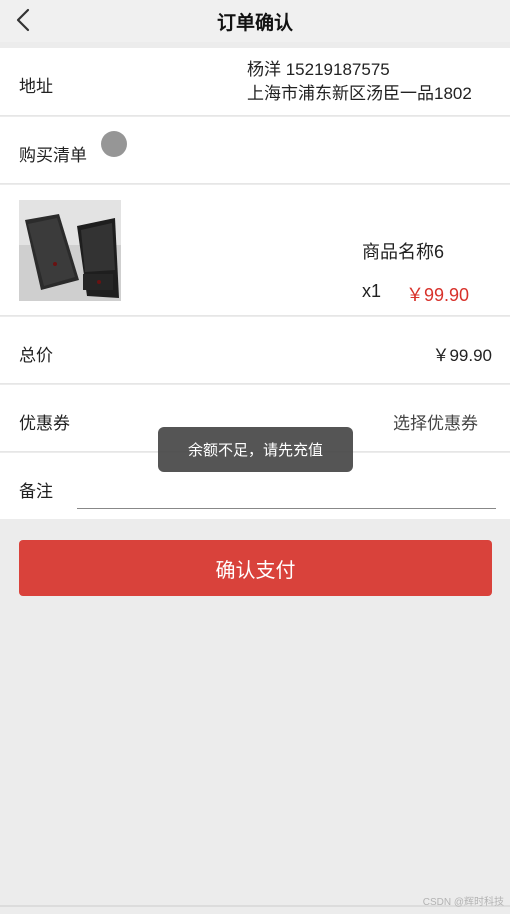 The height and width of the screenshot is (914, 510). What do you see at coordinates (438, 295) in the screenshot?
I see `product-price: ￥99.90` at bounding box center [438, 295].